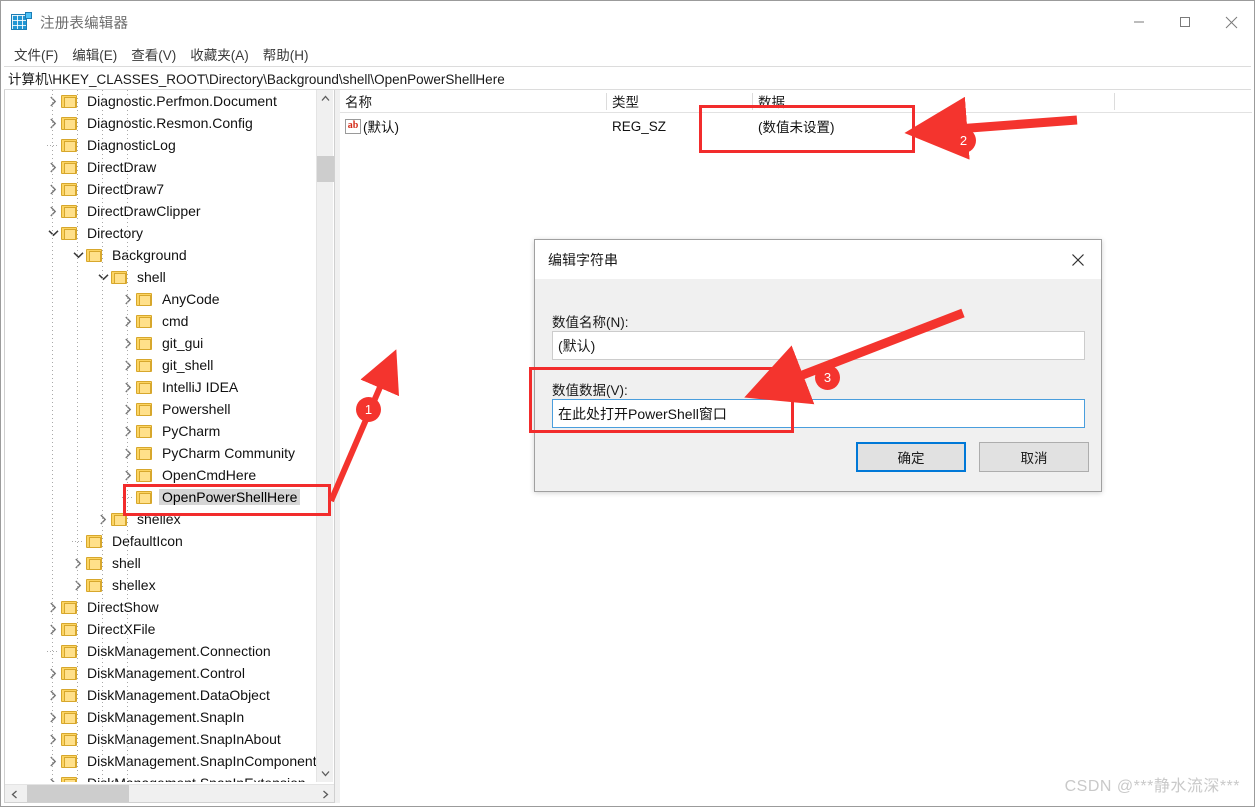 This screenshot has width=1255, height=807. What do you see at coordinates (115, 233) in the screenshot?
I see `tree-item-label: Directory` at bounding box center [115, 233].